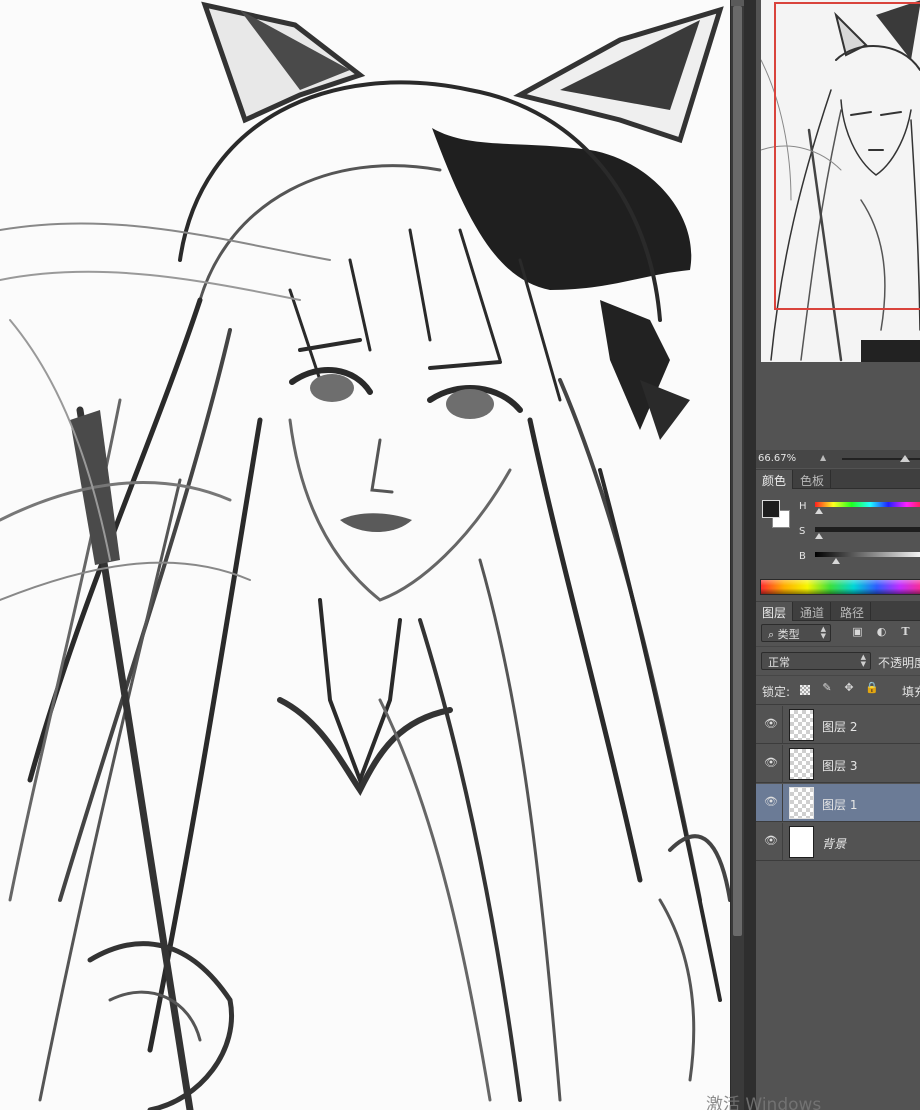  I want to click on layer-name: 图层 2, so click(839, 726).